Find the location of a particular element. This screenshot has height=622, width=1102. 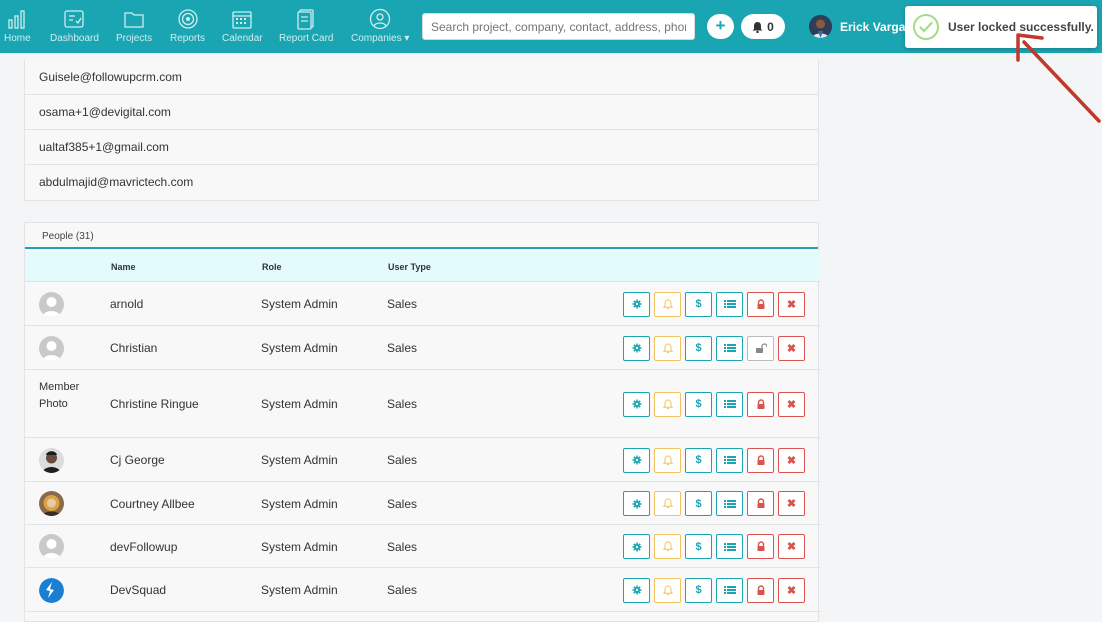

user-avatar is located at coordinates (820, 26).